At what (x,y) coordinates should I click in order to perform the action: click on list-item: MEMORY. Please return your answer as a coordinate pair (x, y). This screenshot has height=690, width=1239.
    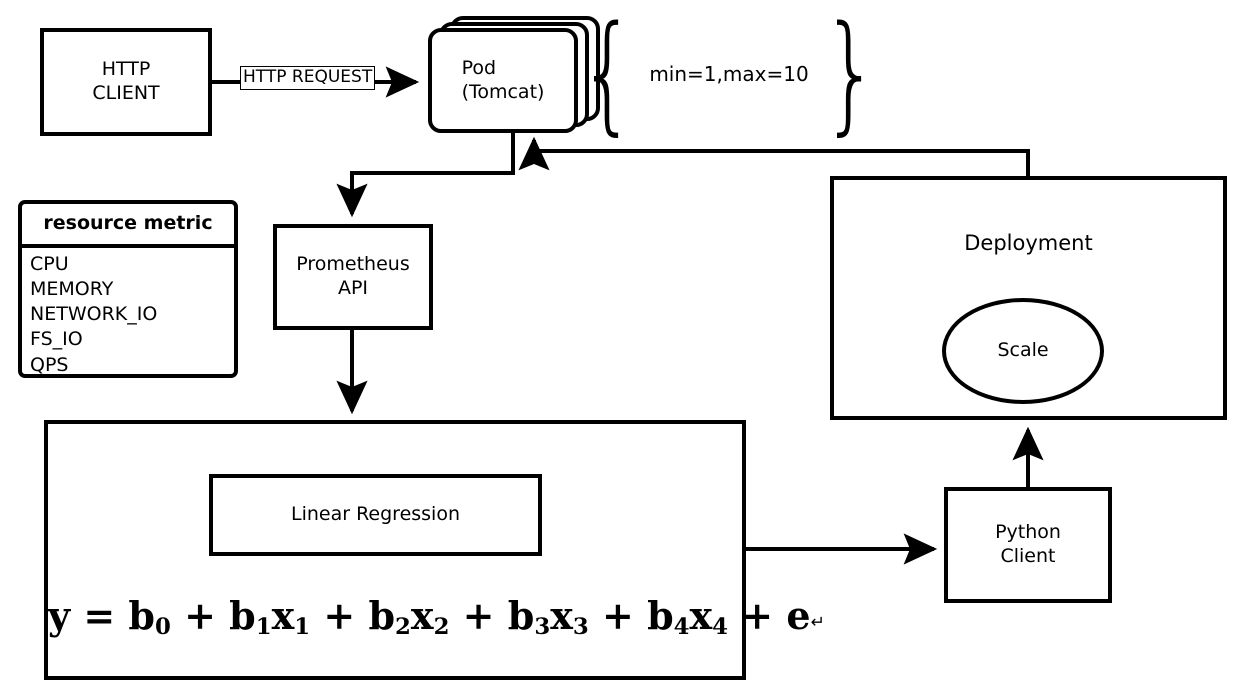
    Looking at the image, I should click on (72, 288).